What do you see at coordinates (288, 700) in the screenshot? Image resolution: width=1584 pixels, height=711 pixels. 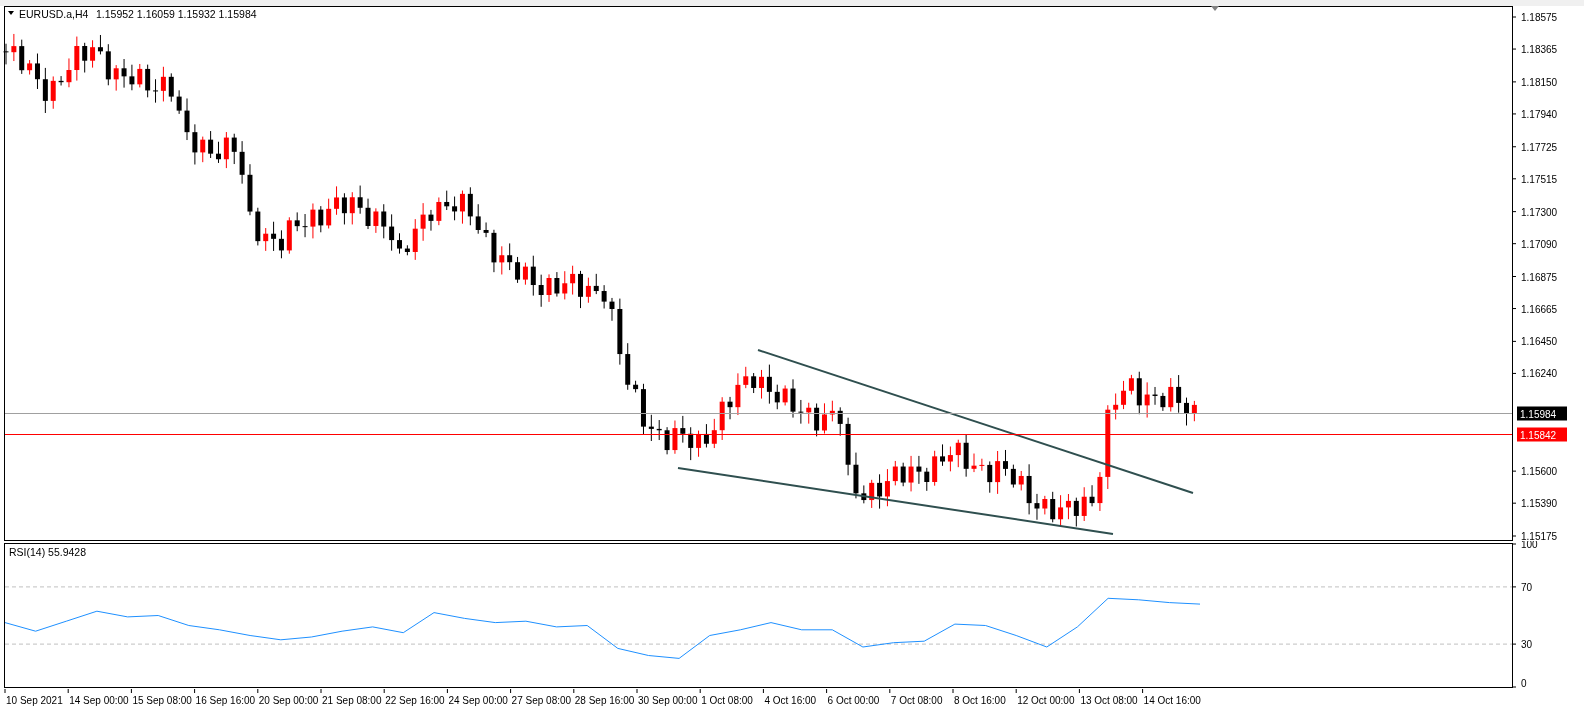 I see `time-axis-label: 20 Sep 00:00` at bounding box center [288, 700].